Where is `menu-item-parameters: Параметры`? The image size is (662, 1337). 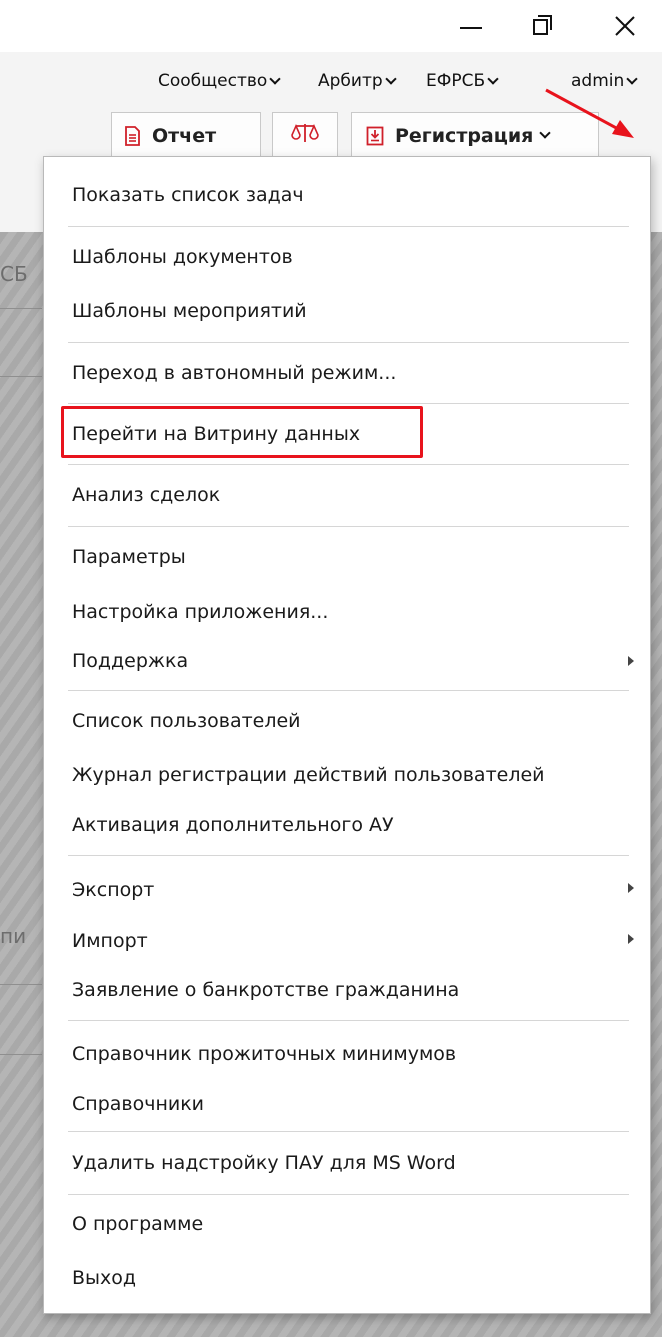
menu-item-parameters: Параметры is located at coordinates (129, 557).